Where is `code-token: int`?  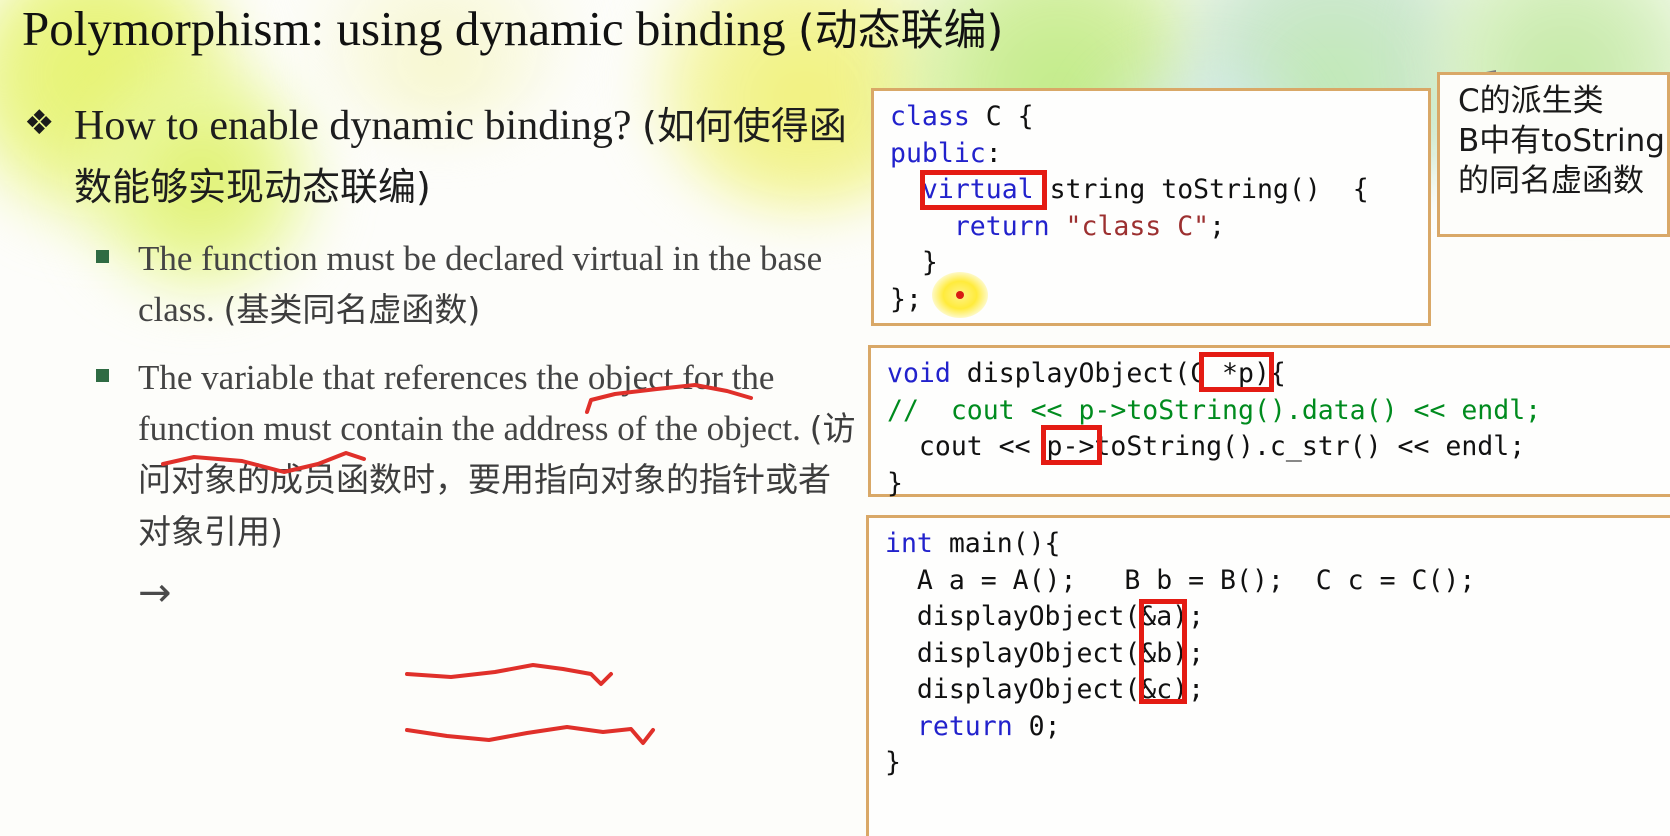 code-token: int is located at coordinates (909, 543).